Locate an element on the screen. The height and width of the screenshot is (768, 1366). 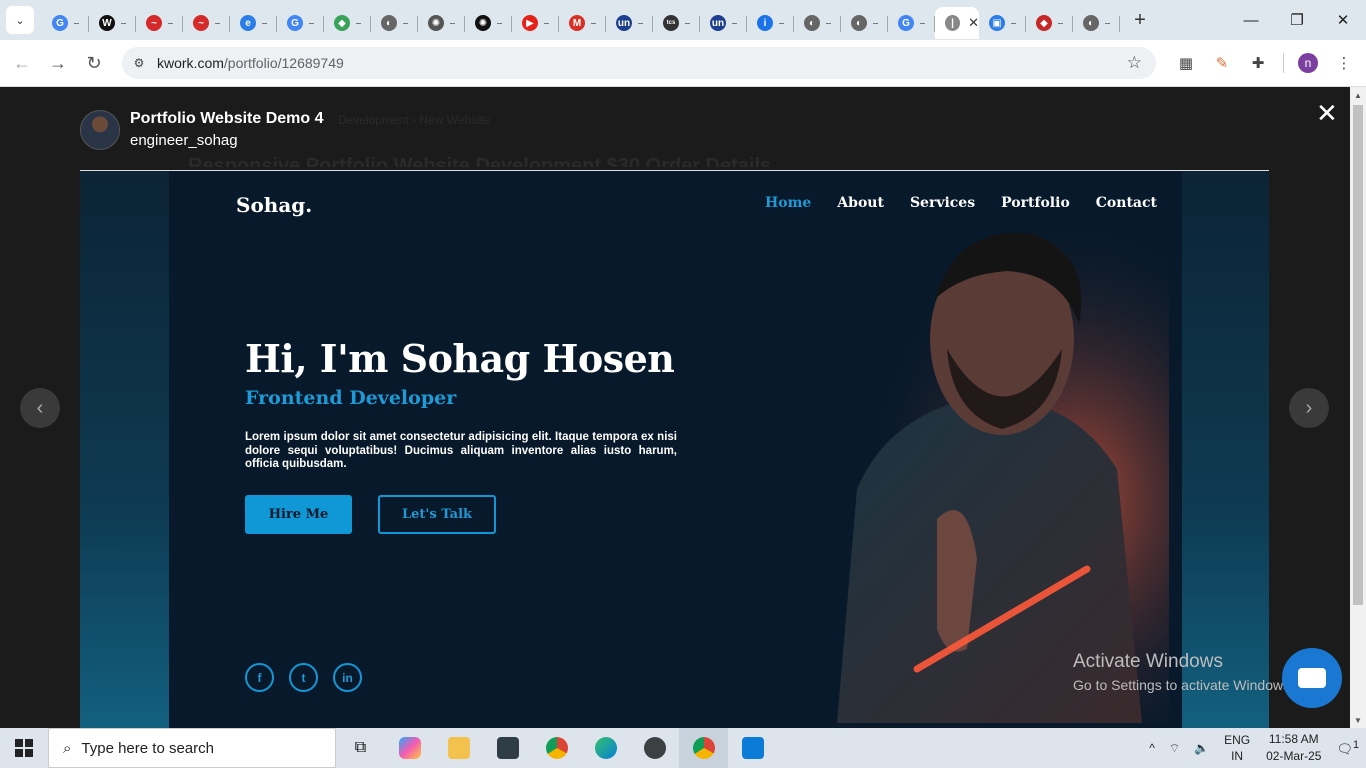
extension-grid-icon: ▦ is located at coordinates (1186, 63).